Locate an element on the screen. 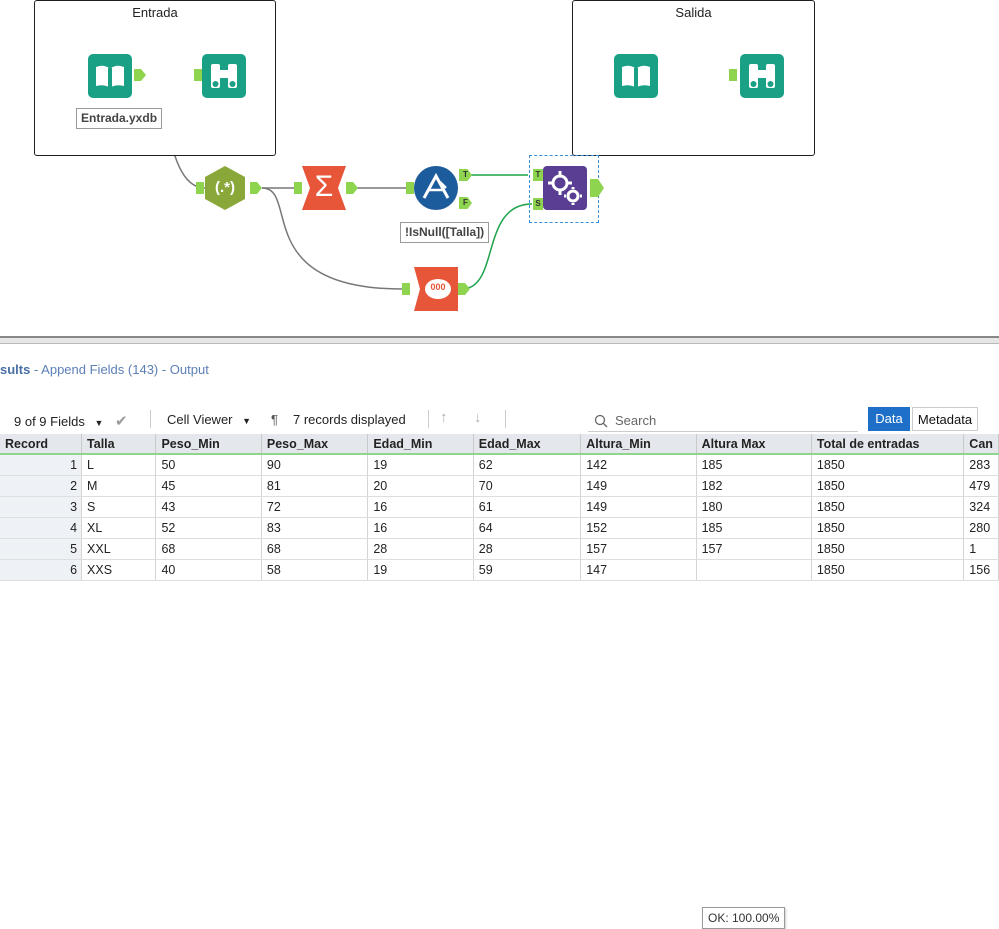  column-header: Total de entradas is located at coordinates (888, 444).